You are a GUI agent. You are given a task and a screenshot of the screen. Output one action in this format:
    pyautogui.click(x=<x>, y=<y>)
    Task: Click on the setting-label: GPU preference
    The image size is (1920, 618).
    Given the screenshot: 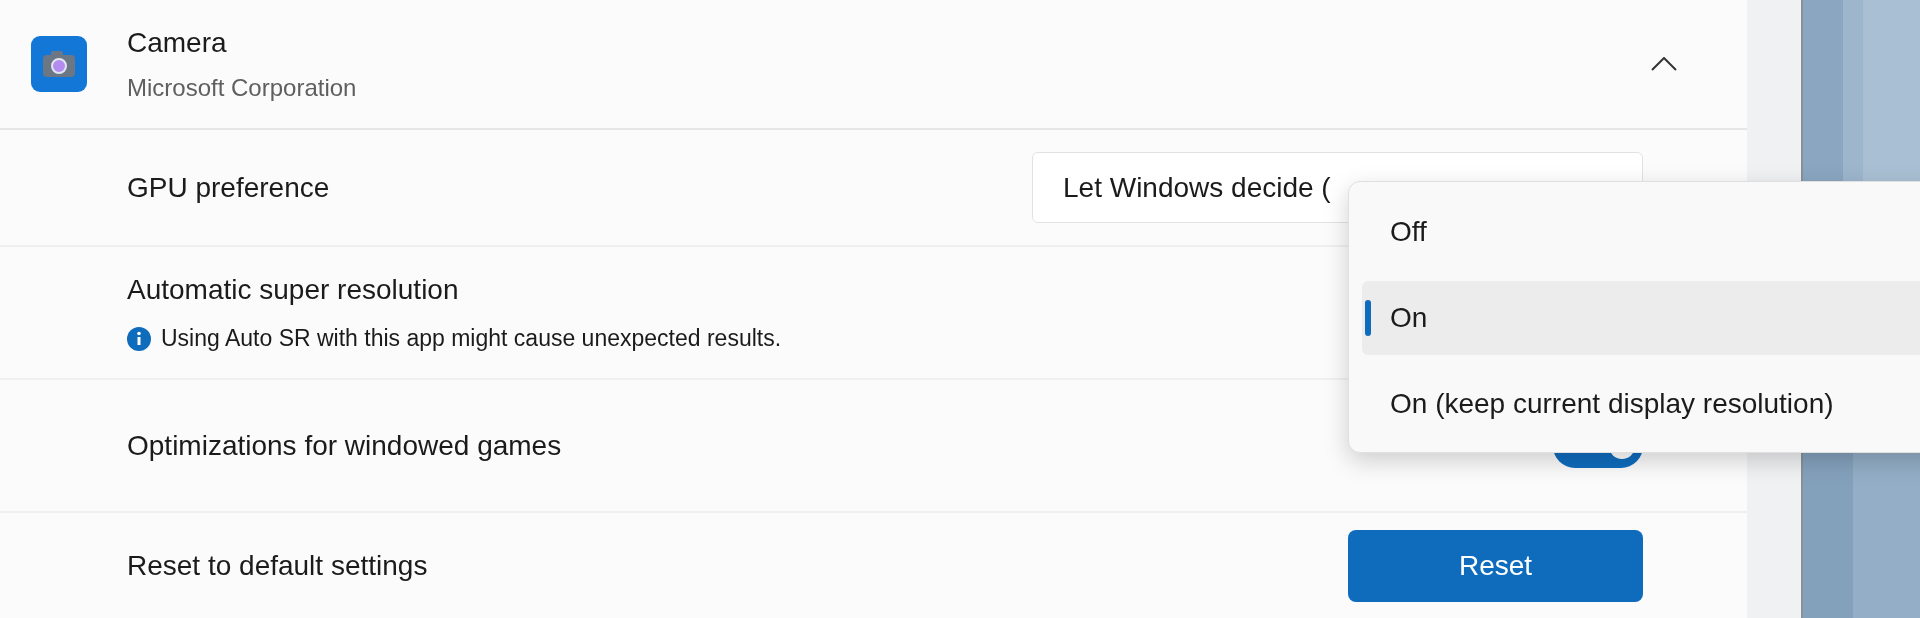 What is the action you would take?
    pyautogui.click(x=229, y=187)
    